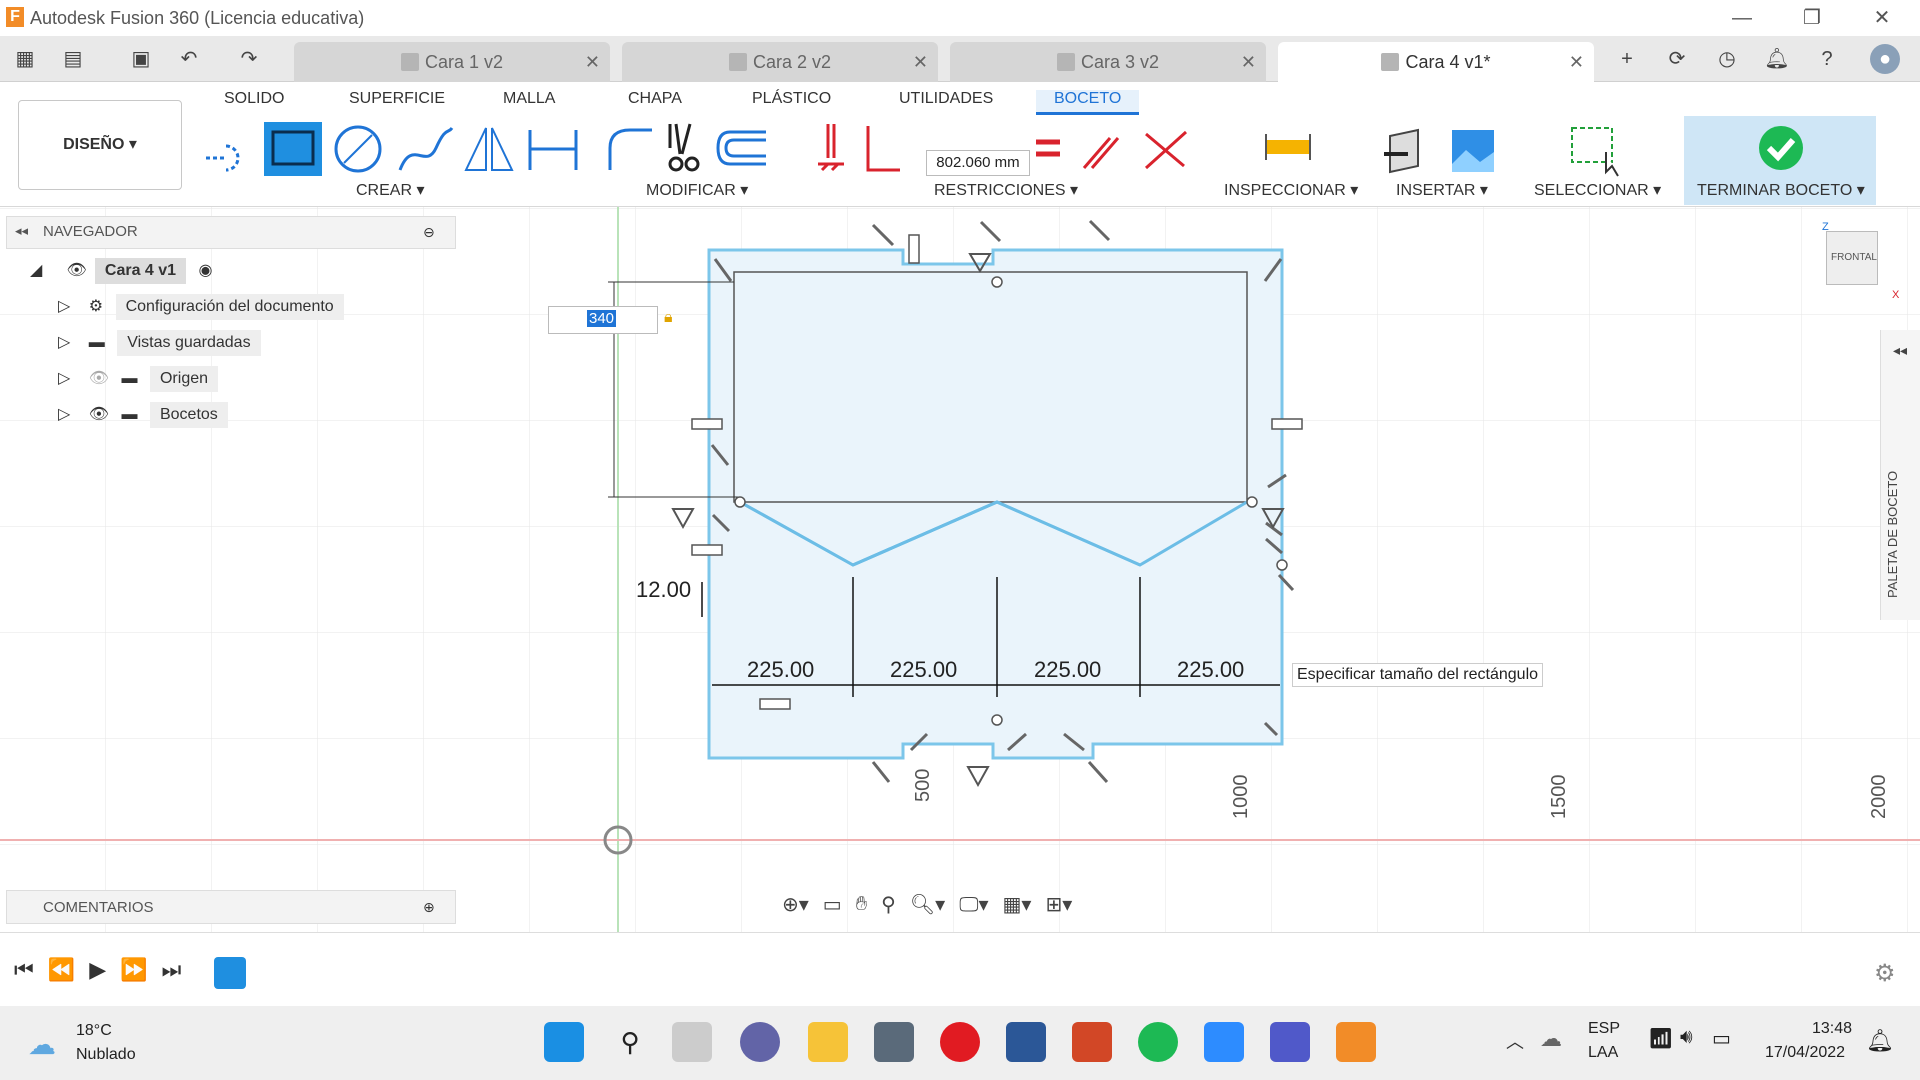 The width and height of the screenshot is (1920, 1080). What do you see at coordinates (1401, 151) in the screenshot?
I see `insert-component-icon` at bounding box center [1401, 151].